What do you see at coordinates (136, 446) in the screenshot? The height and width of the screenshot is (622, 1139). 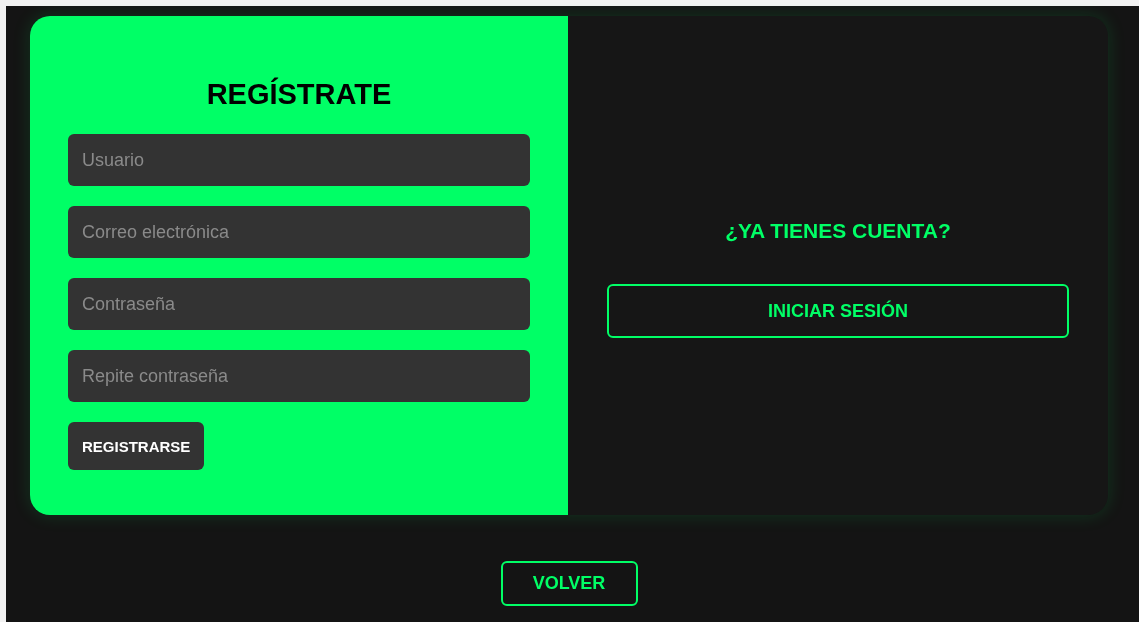 I see `register-button: REGISTRARSE` at bounding box center [136, 446].